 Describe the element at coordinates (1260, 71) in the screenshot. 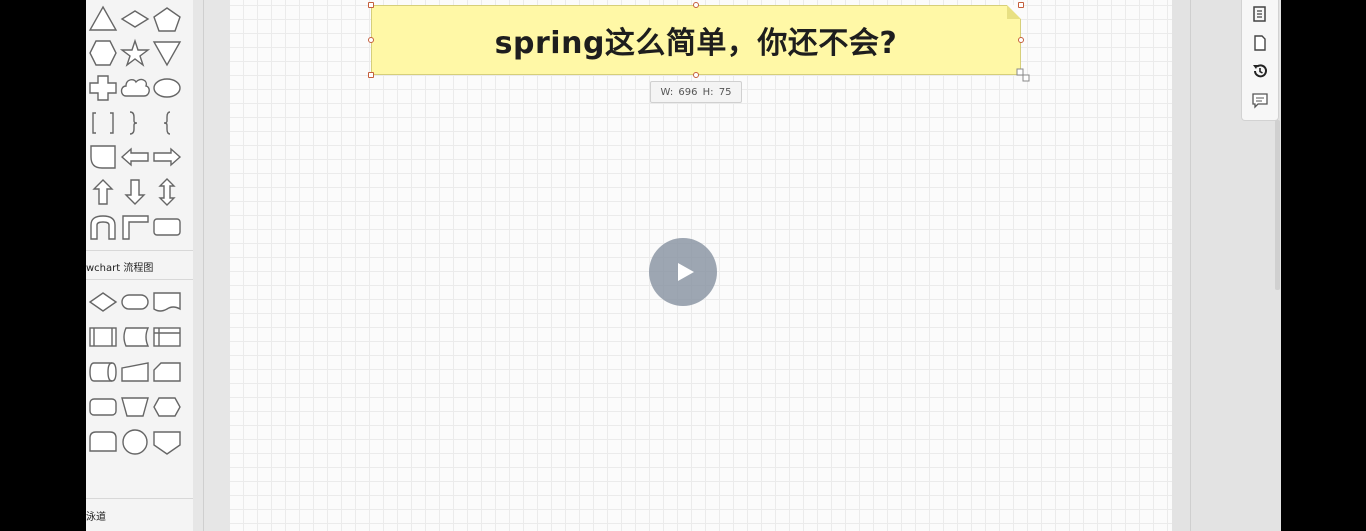

I see `history-icon` at that location.